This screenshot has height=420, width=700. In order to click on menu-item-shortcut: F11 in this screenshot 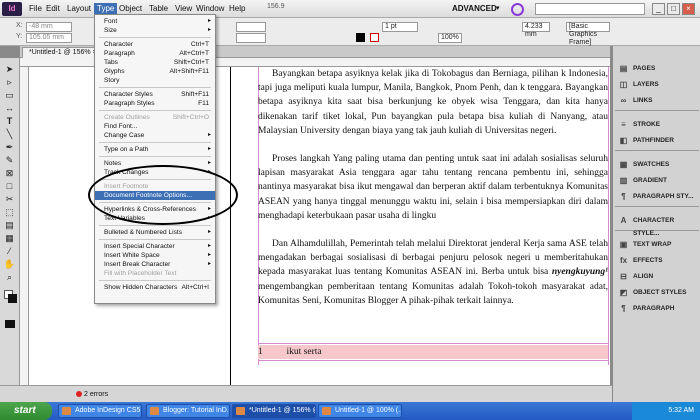, I will do `click(203, 103)`.